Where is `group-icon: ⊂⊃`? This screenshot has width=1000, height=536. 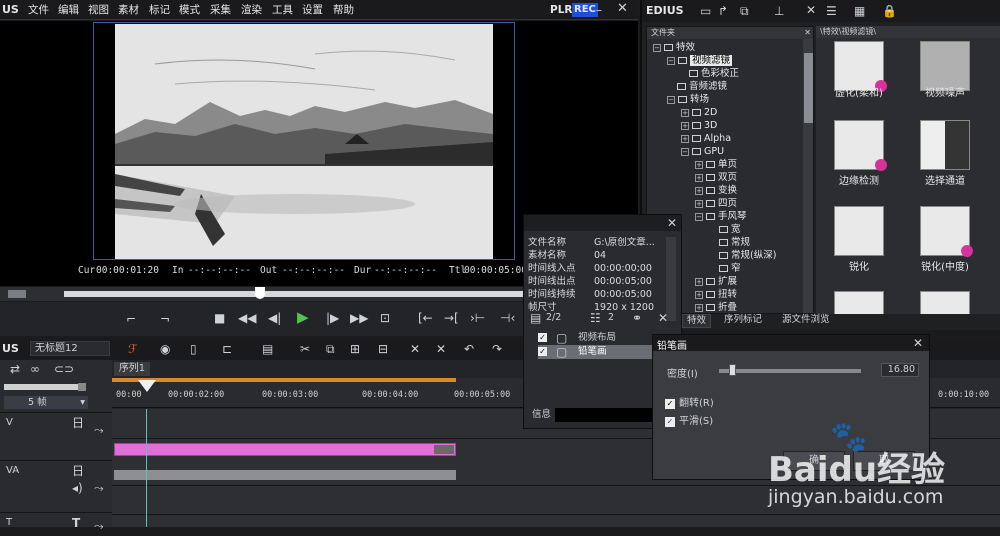 group-icon: ⊂⊃ is located at coordinates (64, 369).